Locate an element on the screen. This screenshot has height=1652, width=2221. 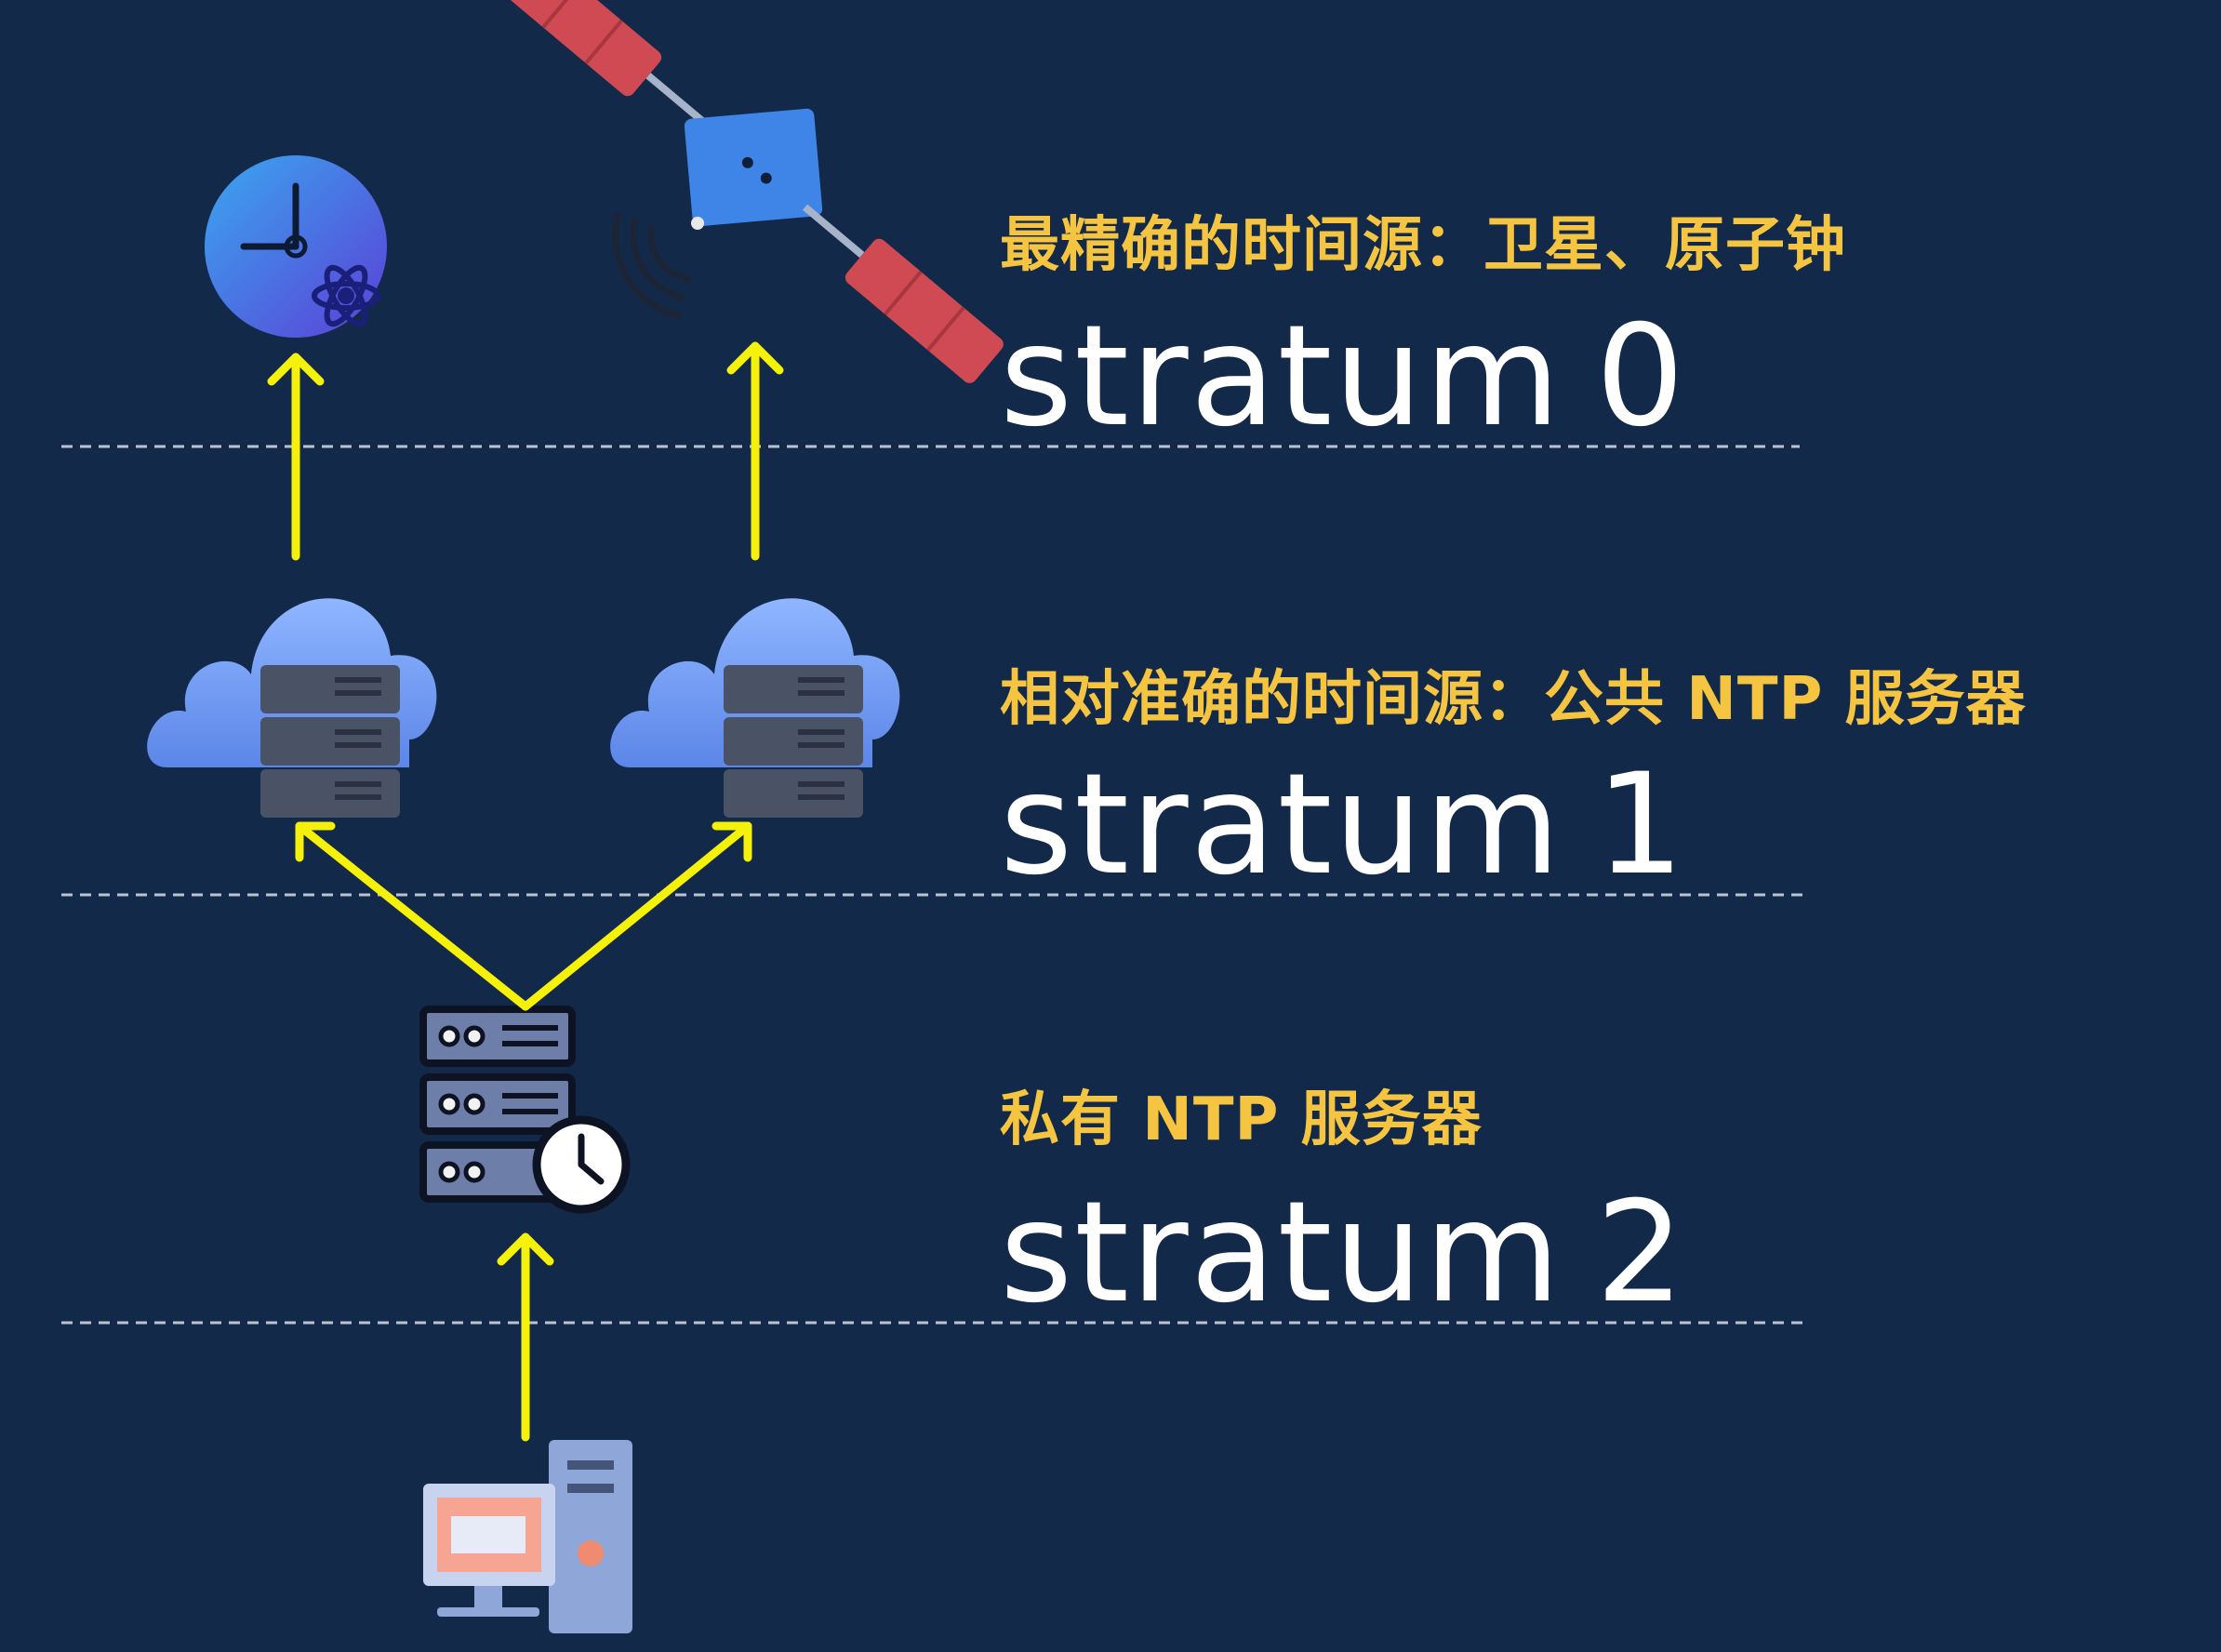
stratum-0-title: stratum 0 is located at coordinates (1343, 376).